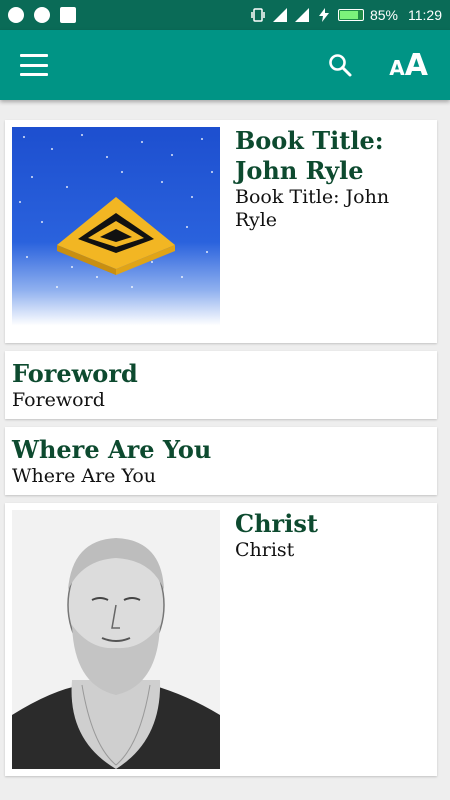 The image size is (450, 800). I want to click on charging-icon, so click(323, 15).